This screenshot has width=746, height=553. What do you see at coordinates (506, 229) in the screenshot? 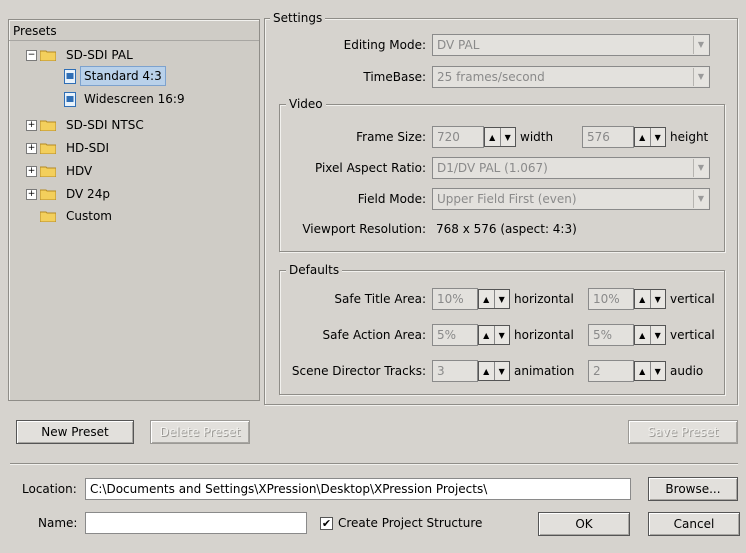
I see `viewport-value: 768 x 576 (aspect: 4:3)` at bounding box center [506, 229].